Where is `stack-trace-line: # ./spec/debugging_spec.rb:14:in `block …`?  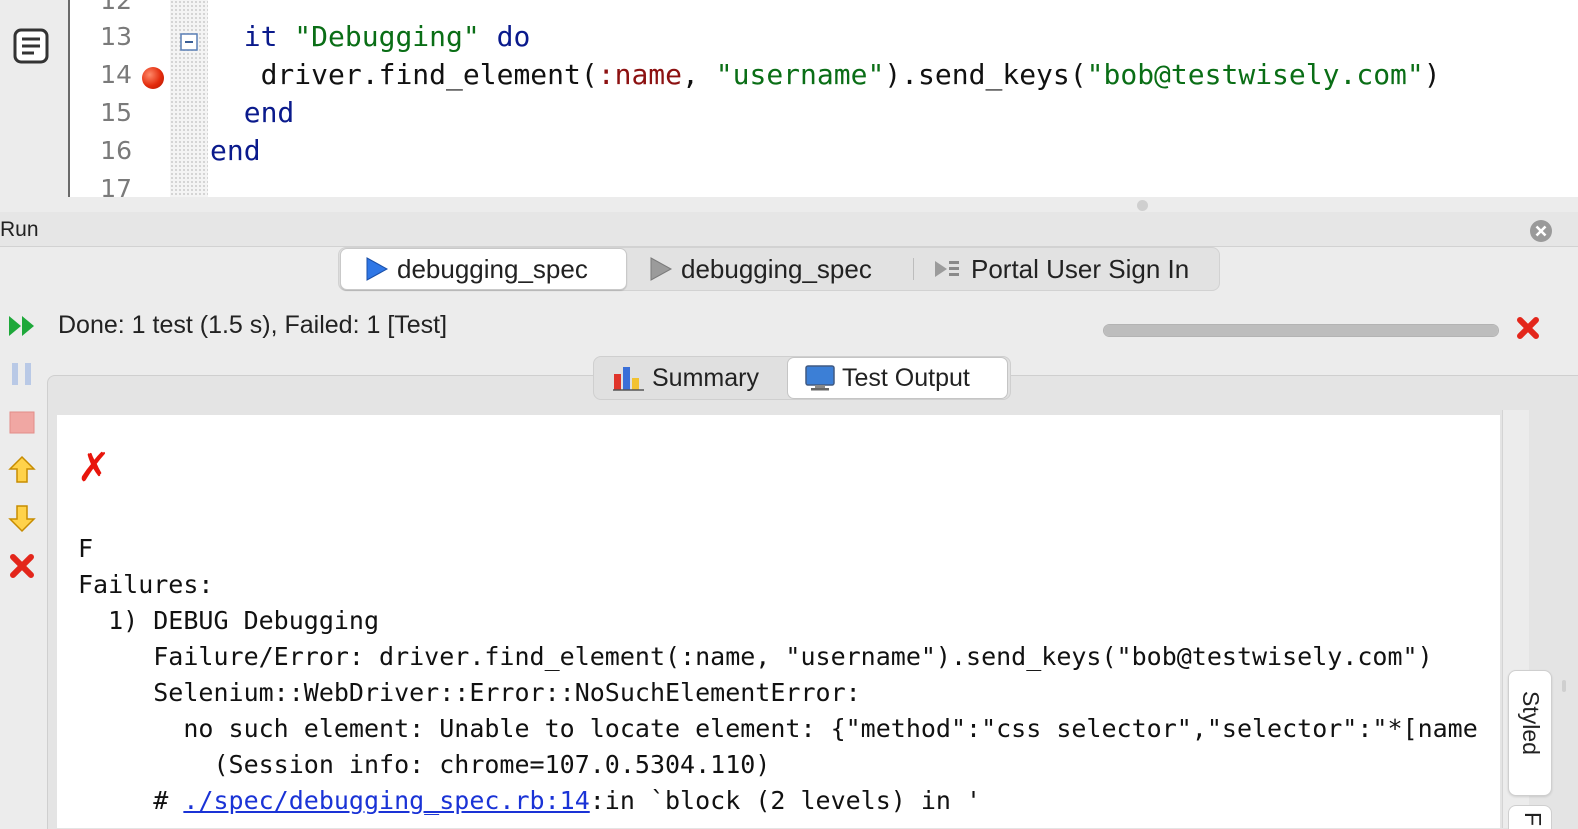
stack-trace-line: # ./spec/debugging_spec.rb:14:in `block … is located at coordinates (529, 801).